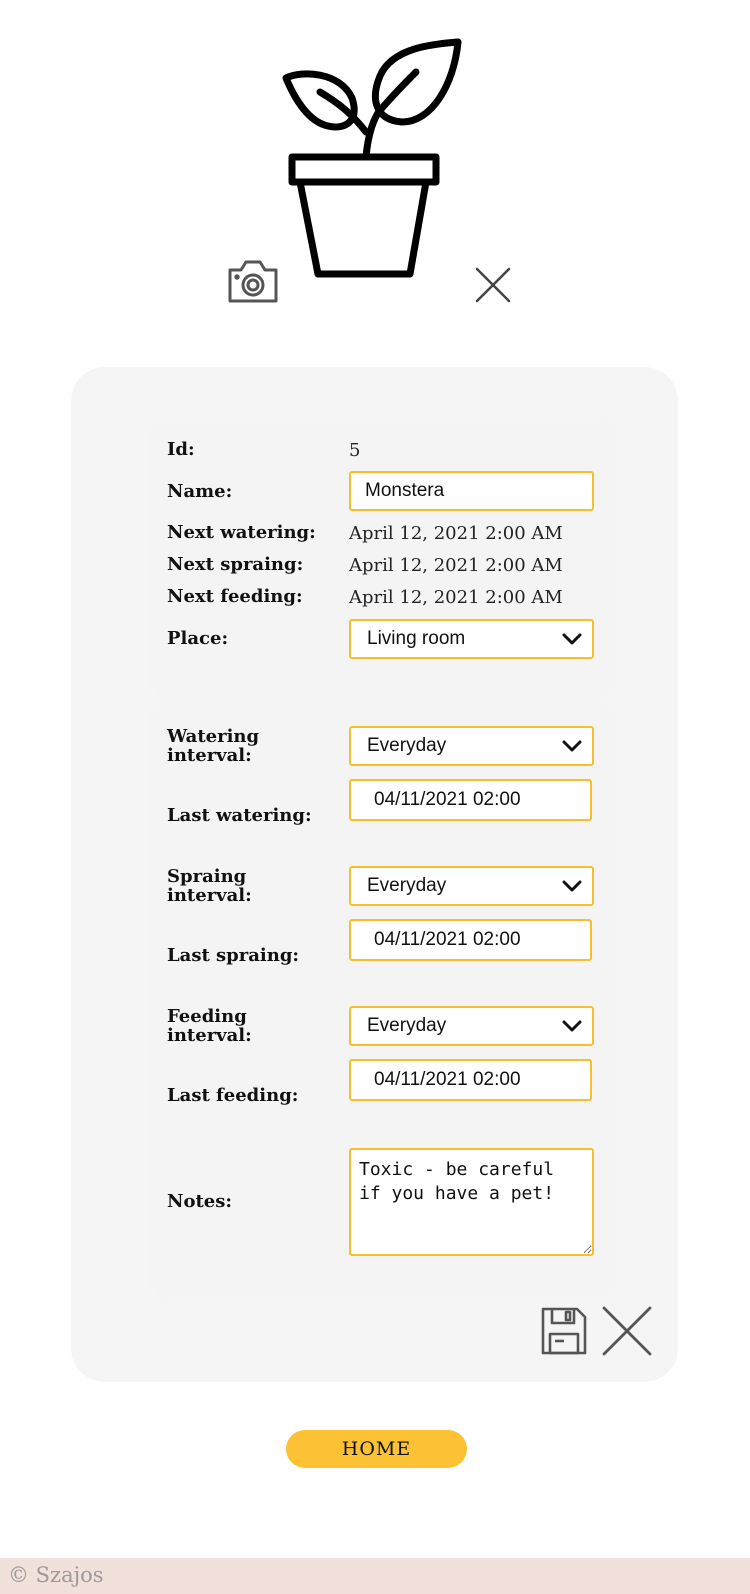 This screenshot has width=750, height=1594. What do you see at coordinates (471, 746) in the screenshot?
I see `watering-interval-select: Everyday` at bounding box center [471, 746].